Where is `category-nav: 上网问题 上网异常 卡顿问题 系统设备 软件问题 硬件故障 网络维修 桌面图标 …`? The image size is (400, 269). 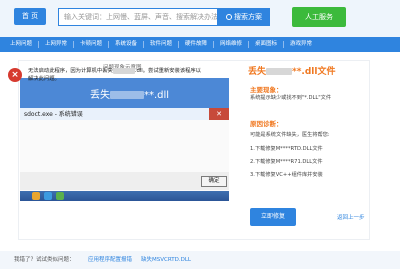 category-nav: 上网问题 上网异常 卡顿问题 系统设备 软件问题 硬件故障 网络维修 桌面图标 … is located at coordinates (200, 44).